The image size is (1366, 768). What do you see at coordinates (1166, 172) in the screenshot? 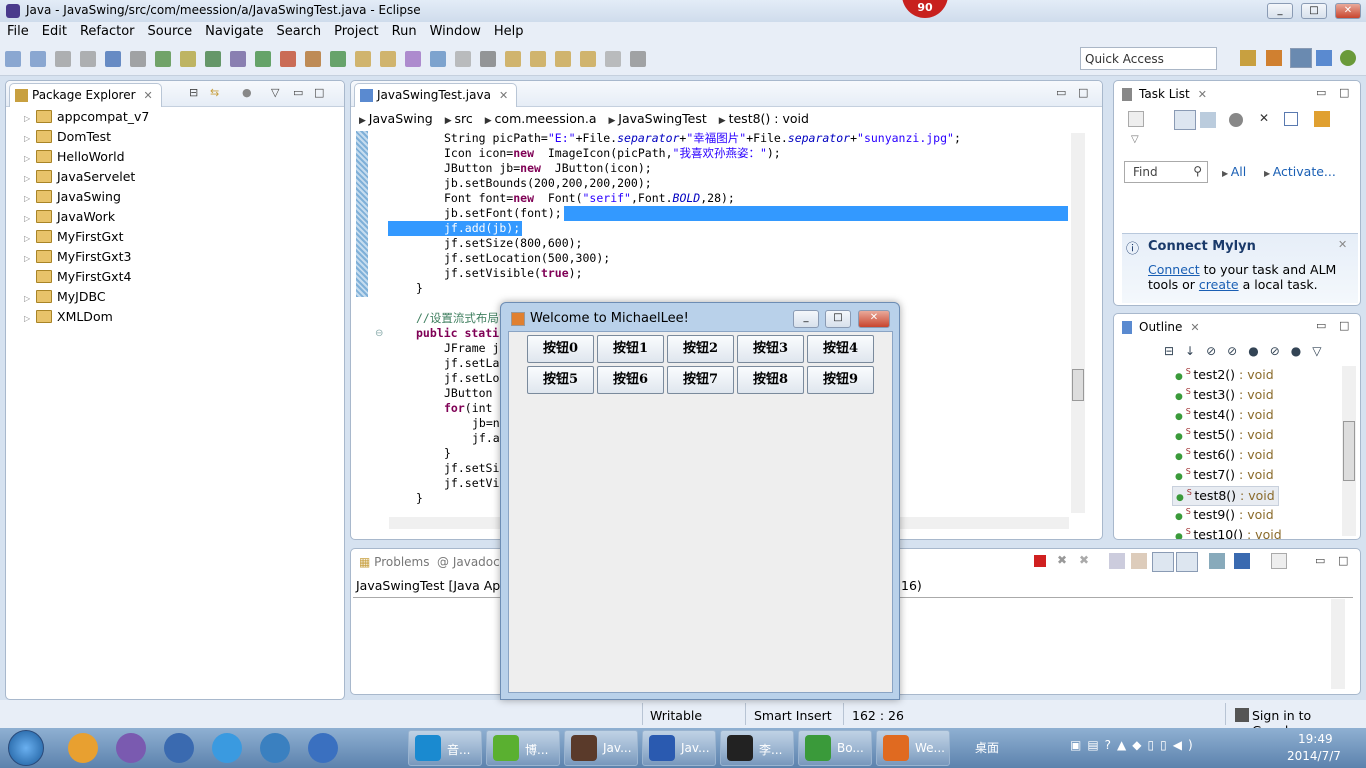
I see `find-input: Find ⚲` at bounding box center [1166, 172].